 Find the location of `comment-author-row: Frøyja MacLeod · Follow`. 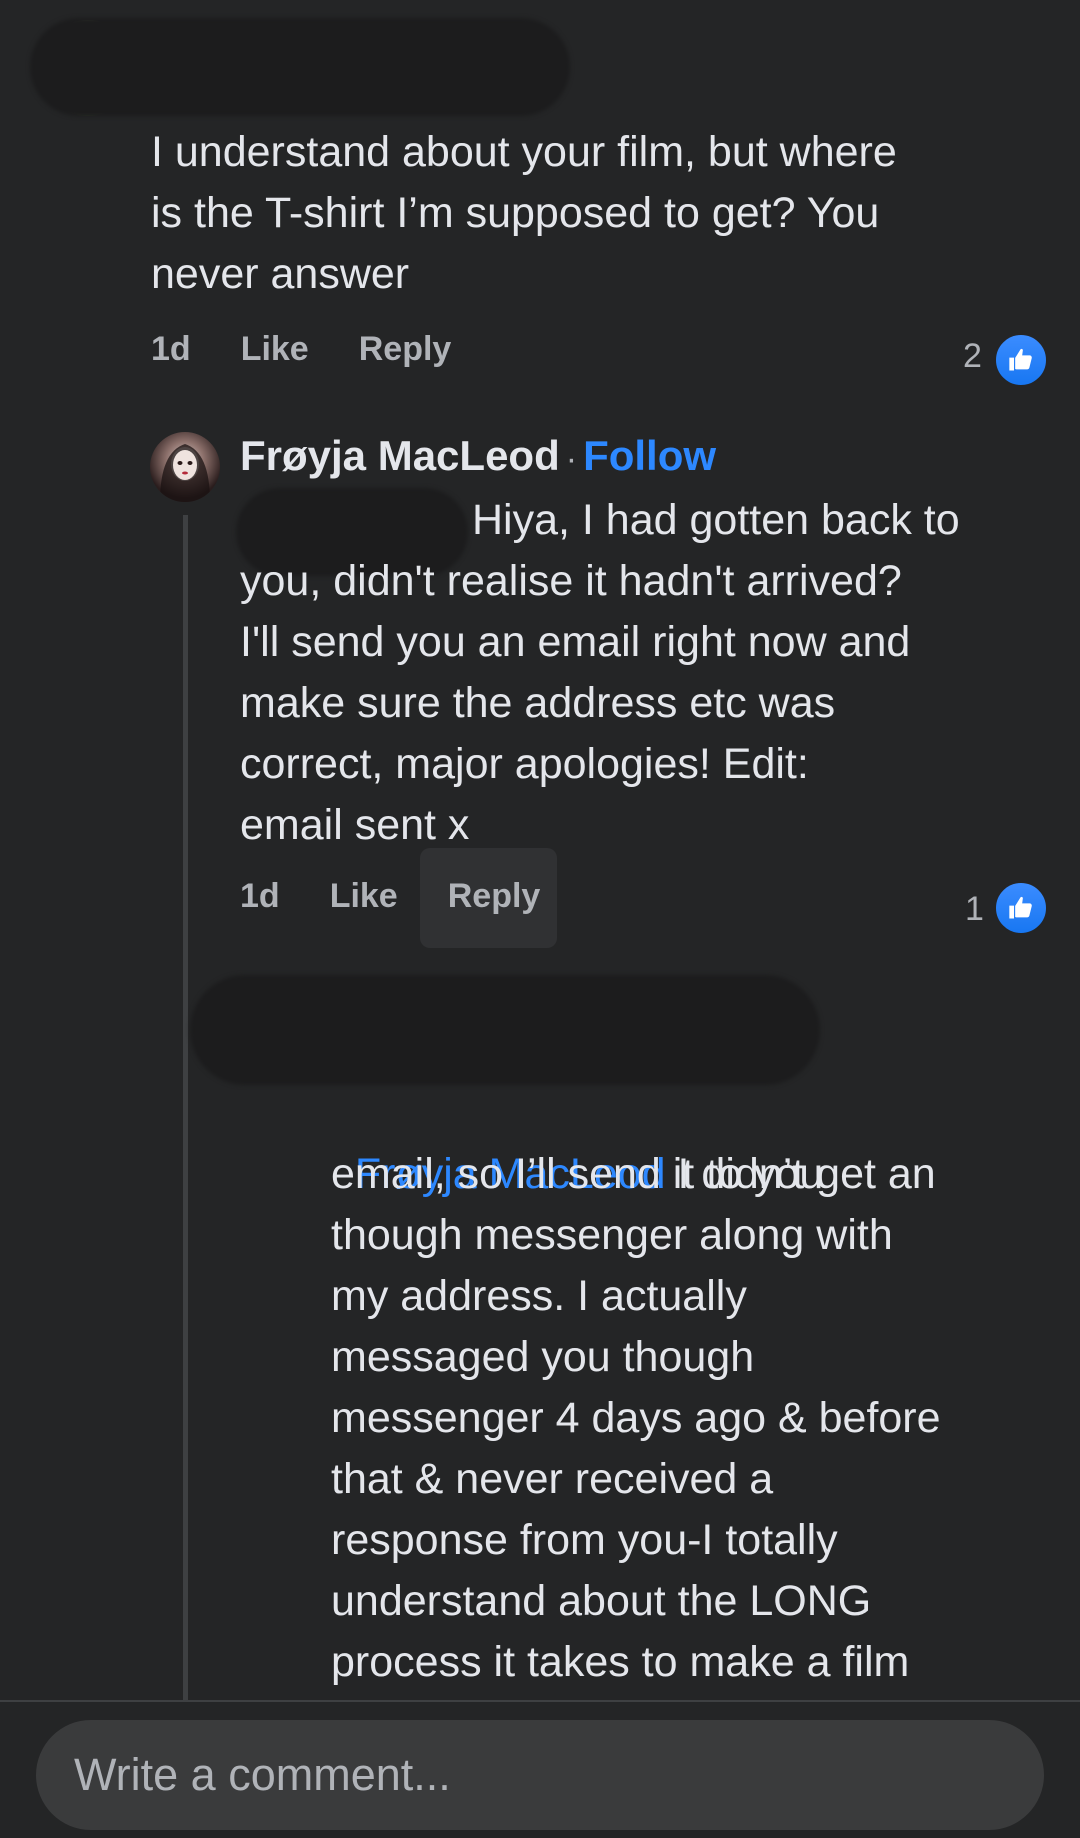

comment-author-row: Frøyja MacLeod · Follow is located at coordinates (478, 456).